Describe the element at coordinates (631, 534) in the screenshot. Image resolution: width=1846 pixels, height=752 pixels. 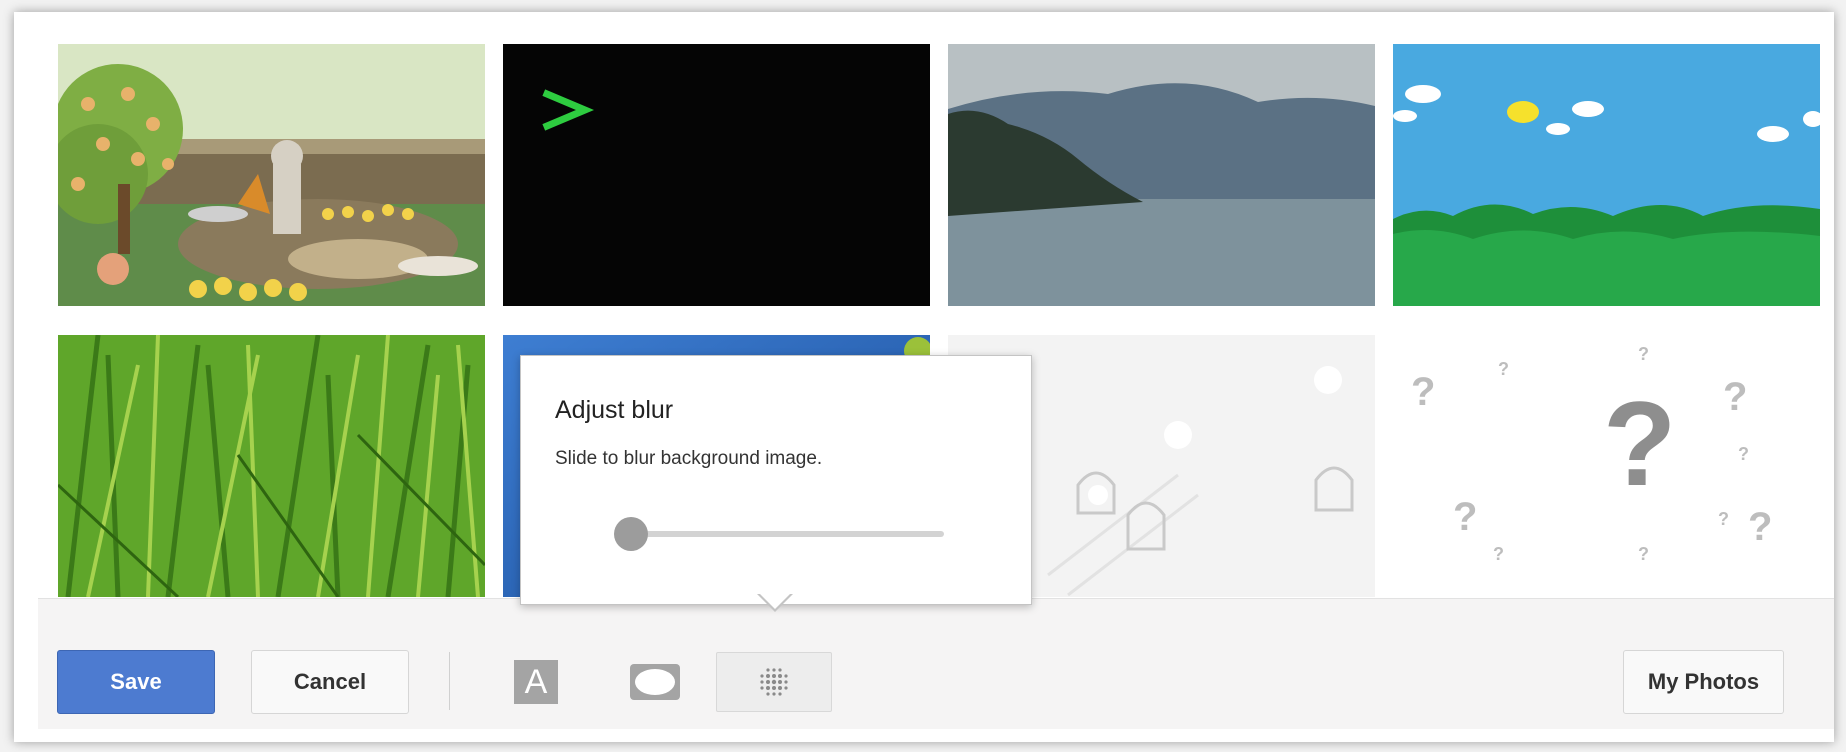
I see `blur-slider-thumb` at that location.